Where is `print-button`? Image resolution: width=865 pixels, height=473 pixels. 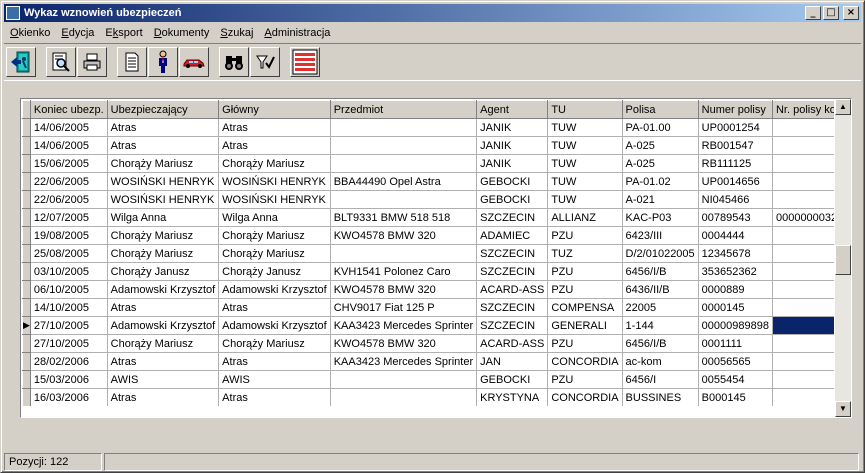 print-button is located at coordinates (92, 62).